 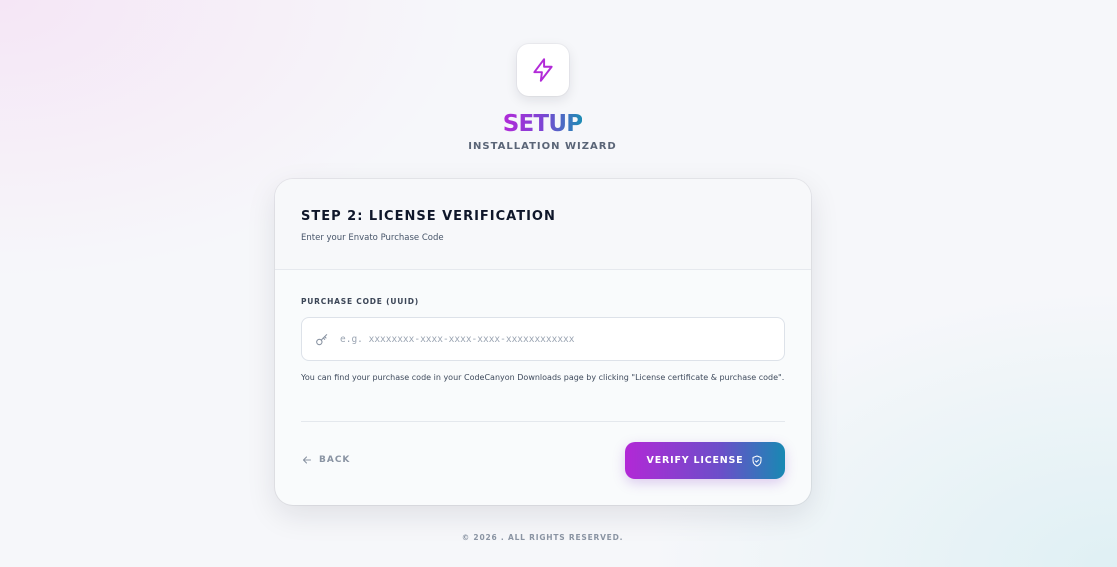 I want to click on lightning-bolt-icon, so click(x=543, y=70).